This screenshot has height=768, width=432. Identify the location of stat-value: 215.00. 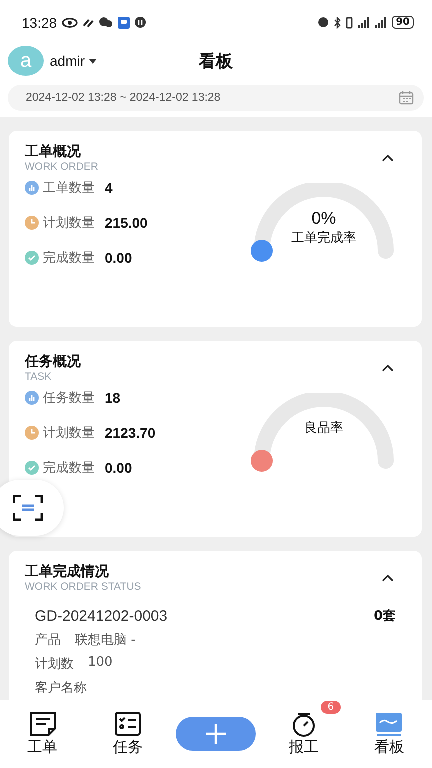
(126, 223).